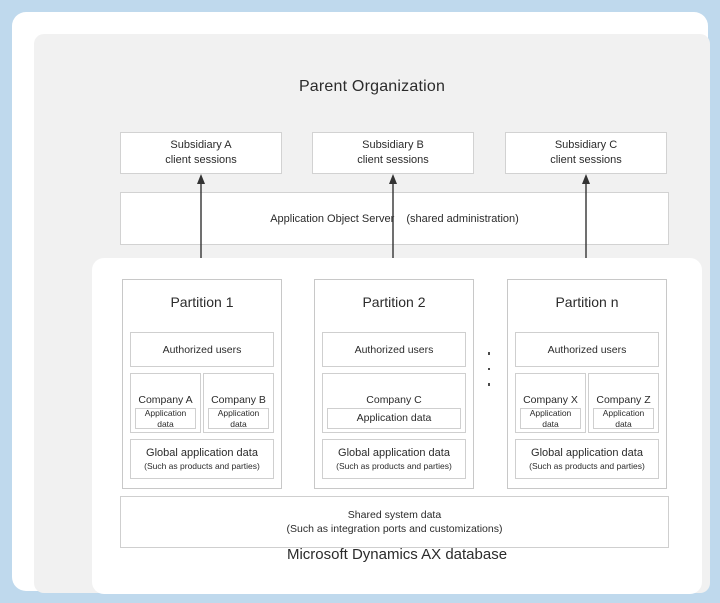 The width and height of the screenshot is (720, 603). I want to click on company-x-application-data: Application data, so click(550, 418).